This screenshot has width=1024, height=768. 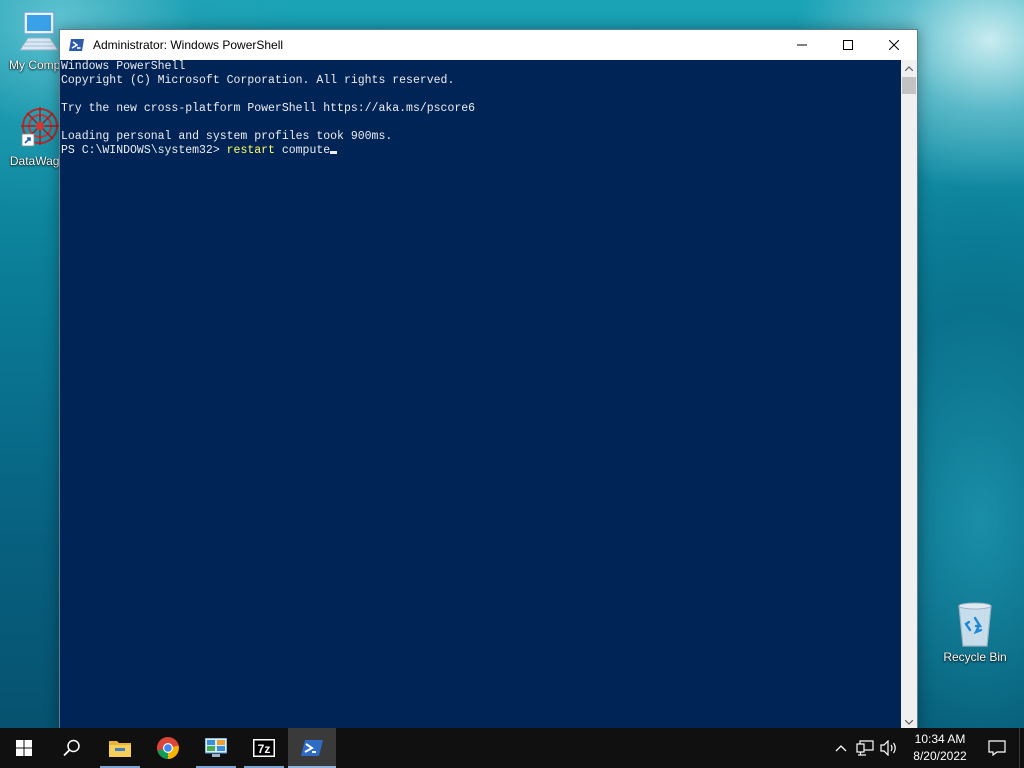 I want to click on volume-icon, so click(x=888, y=748).